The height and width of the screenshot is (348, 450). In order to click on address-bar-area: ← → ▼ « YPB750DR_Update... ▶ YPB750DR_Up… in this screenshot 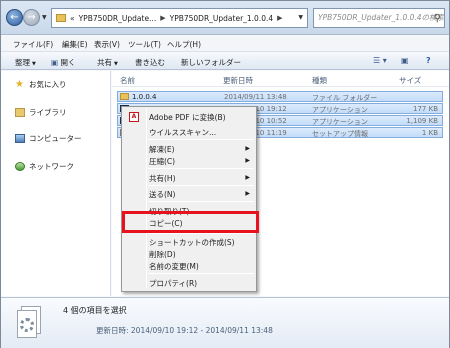, I will do `click(225, 18)`.